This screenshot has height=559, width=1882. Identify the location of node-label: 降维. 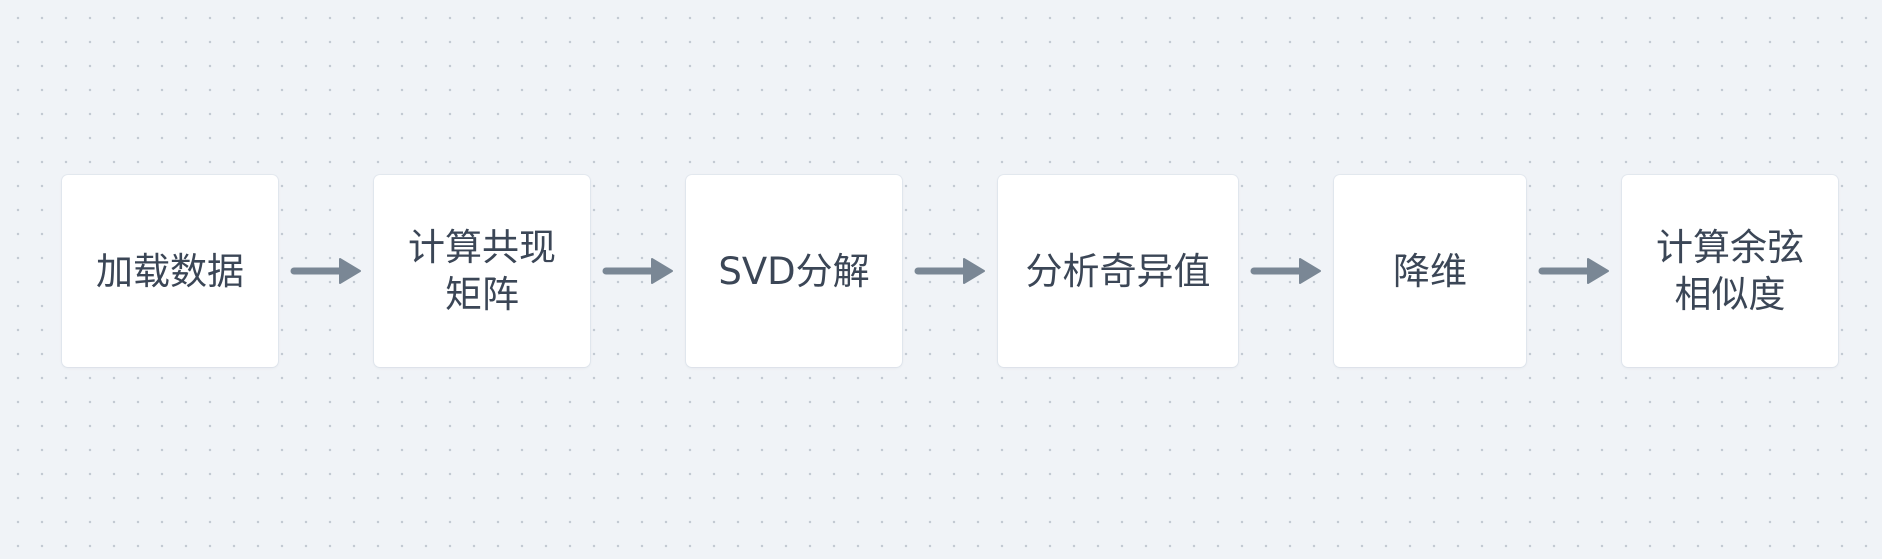
(1430, 271).